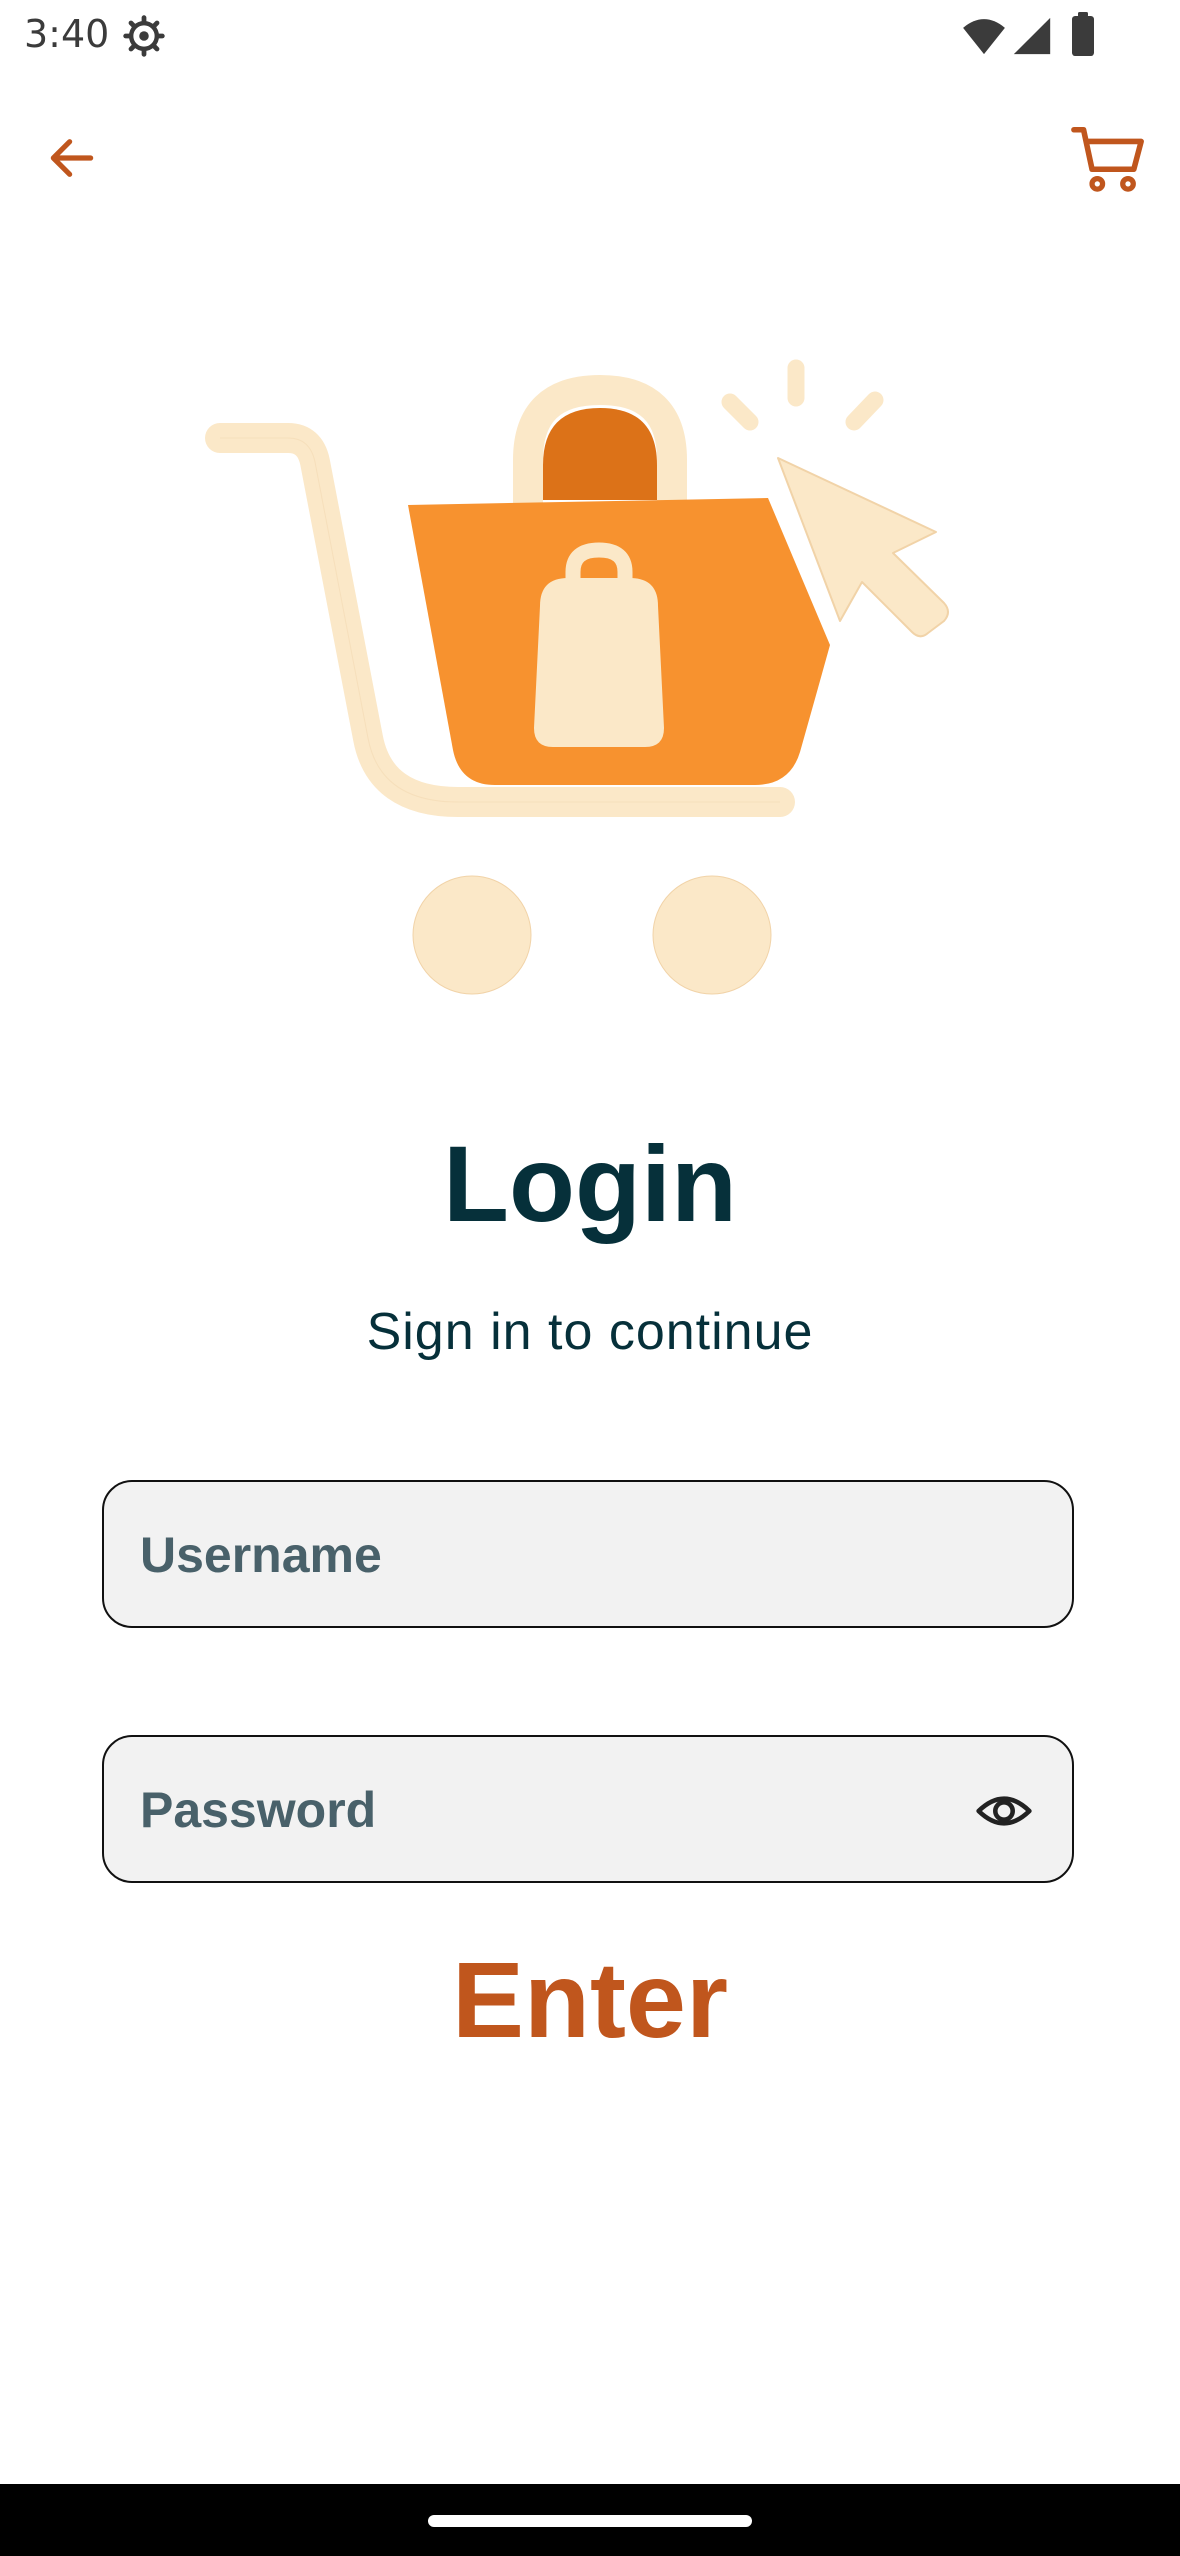  What do you see at coordinates (590, 36) in the screenshot?
I see `status-bar: 3:40` at bounding box center [590, 36].